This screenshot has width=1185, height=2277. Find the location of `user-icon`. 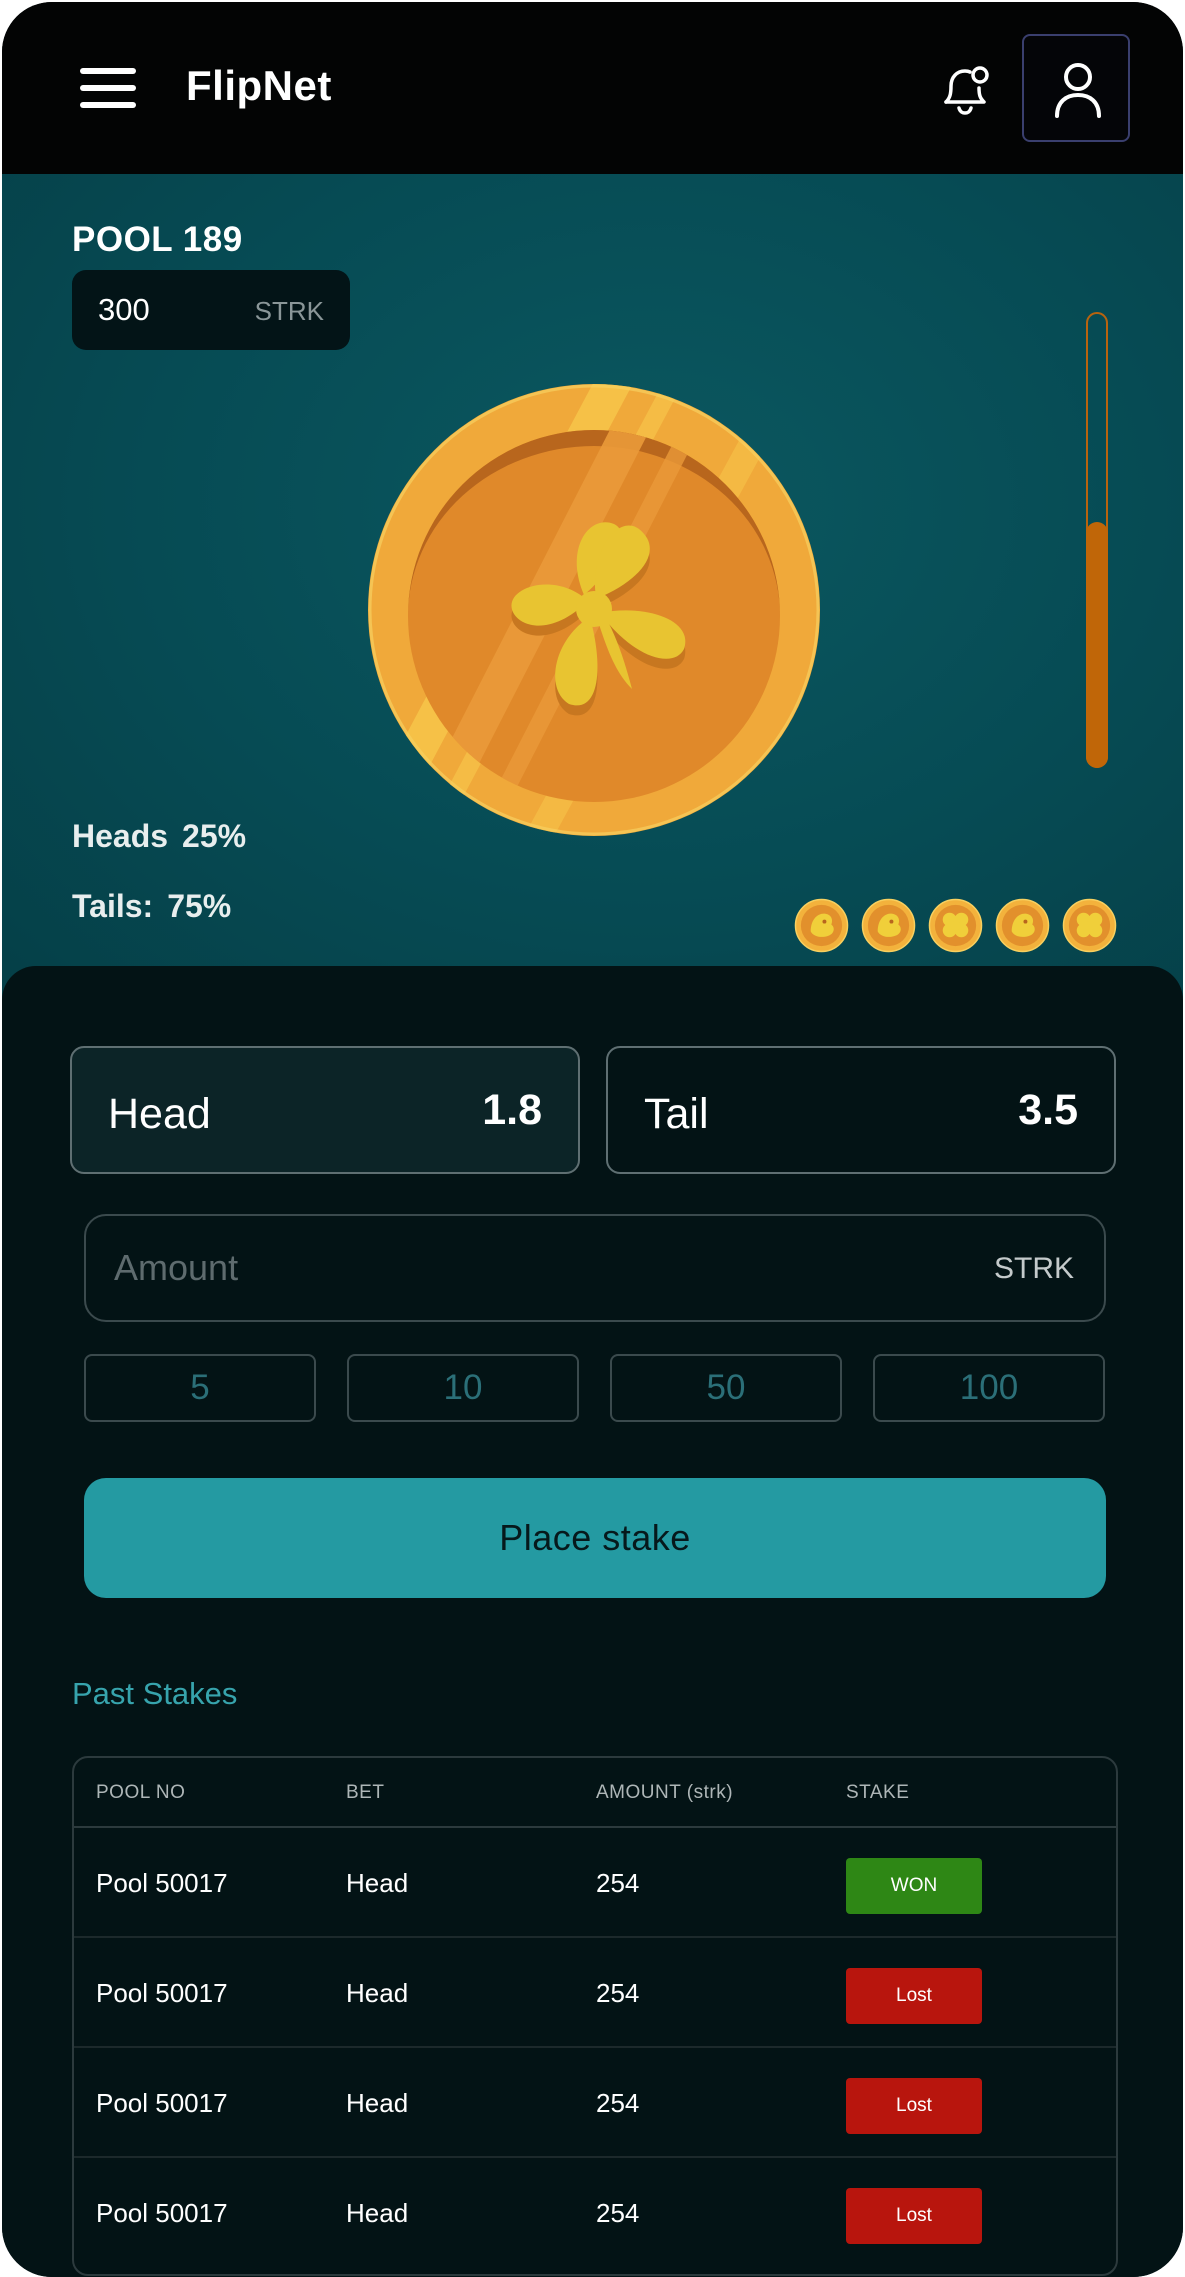

user-icon is located at coordinates (1078, 90).